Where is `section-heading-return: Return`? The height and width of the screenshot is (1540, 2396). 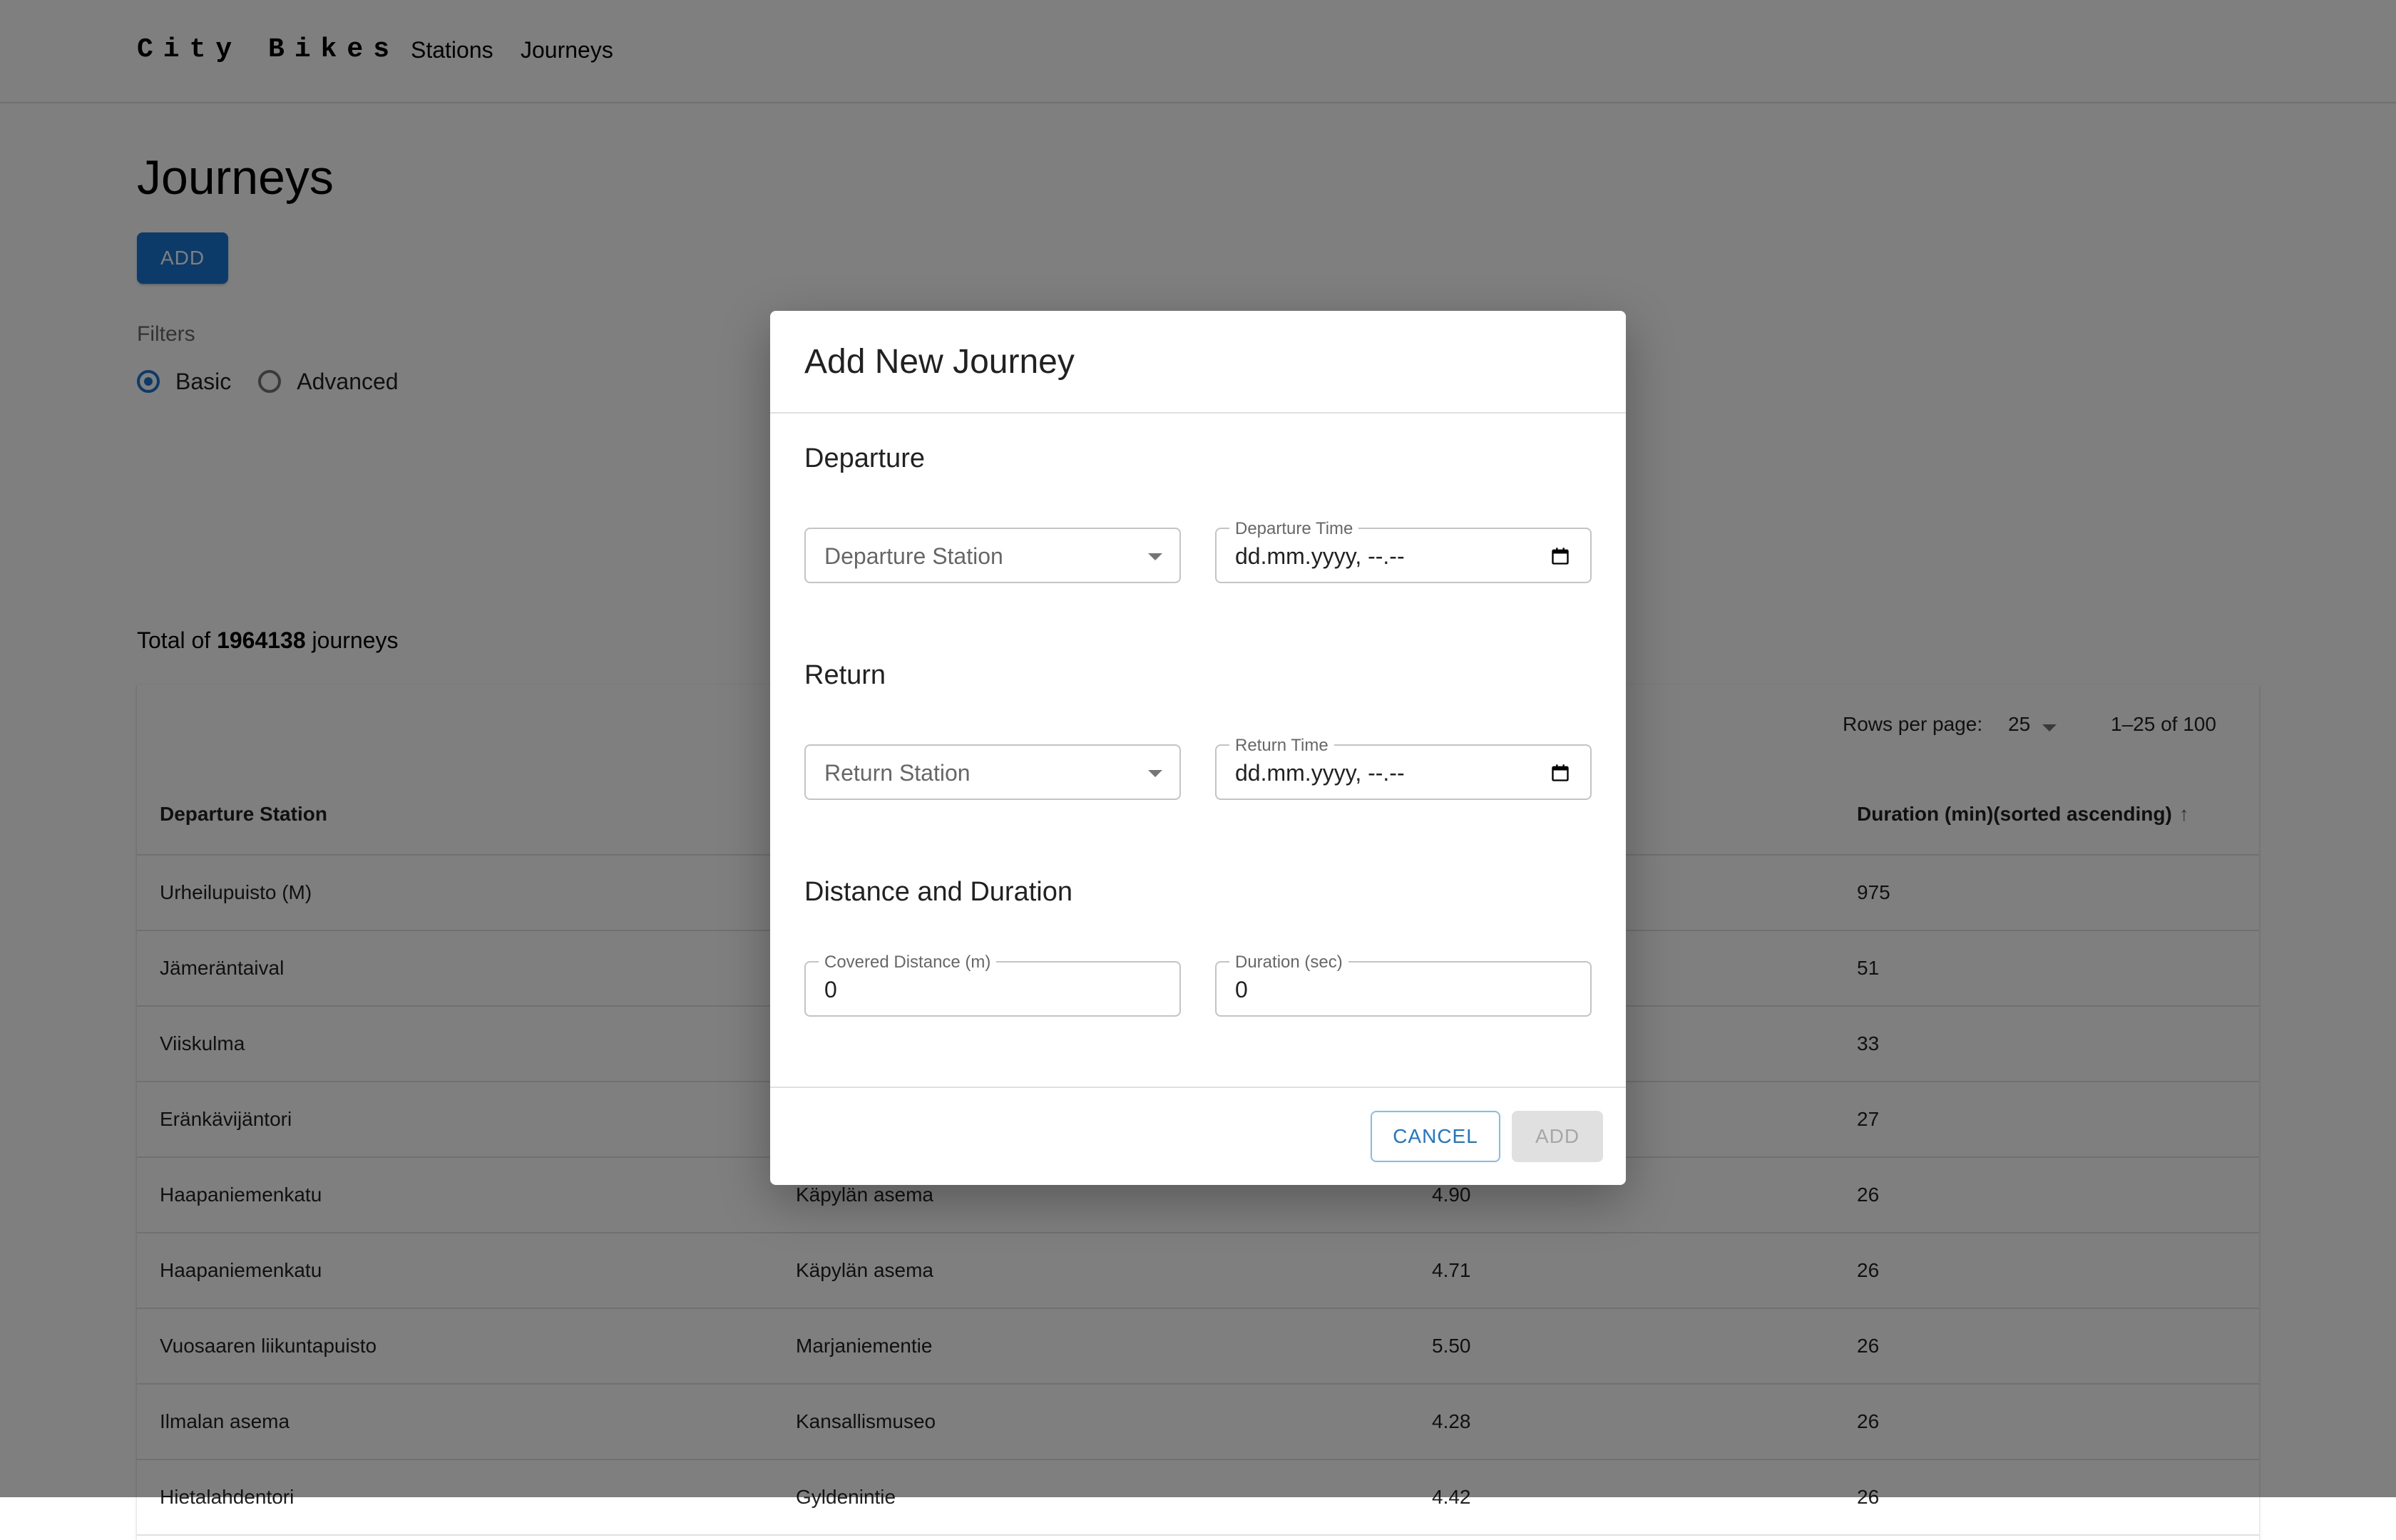
section-heading-return: Return is located at coordinates (845, 675).